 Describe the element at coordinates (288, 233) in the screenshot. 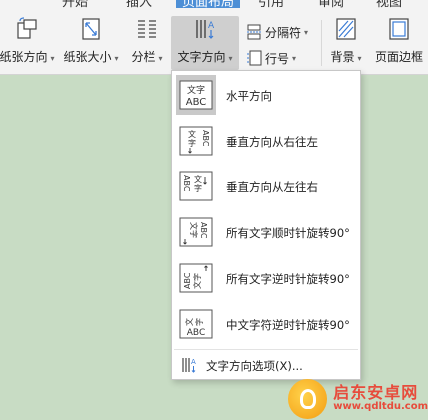

I see `menu-item-label: 所有文字顺时针旋转90°` at that location.